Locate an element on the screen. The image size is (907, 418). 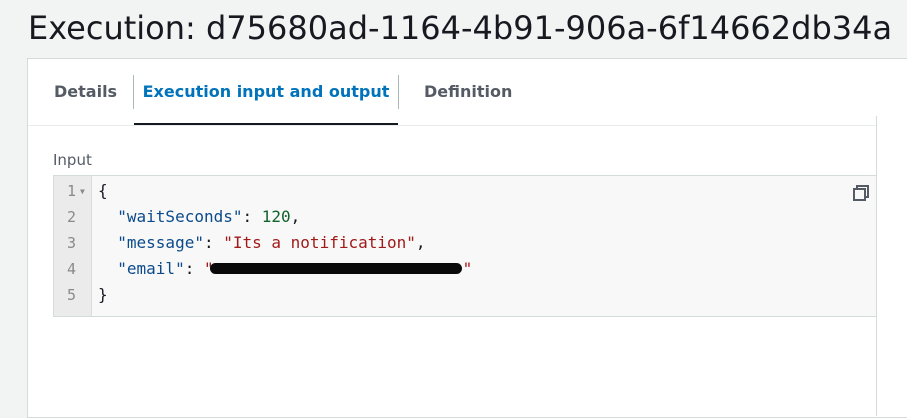
json-value-email-quote-close: " is located at coordinates (467, 268).